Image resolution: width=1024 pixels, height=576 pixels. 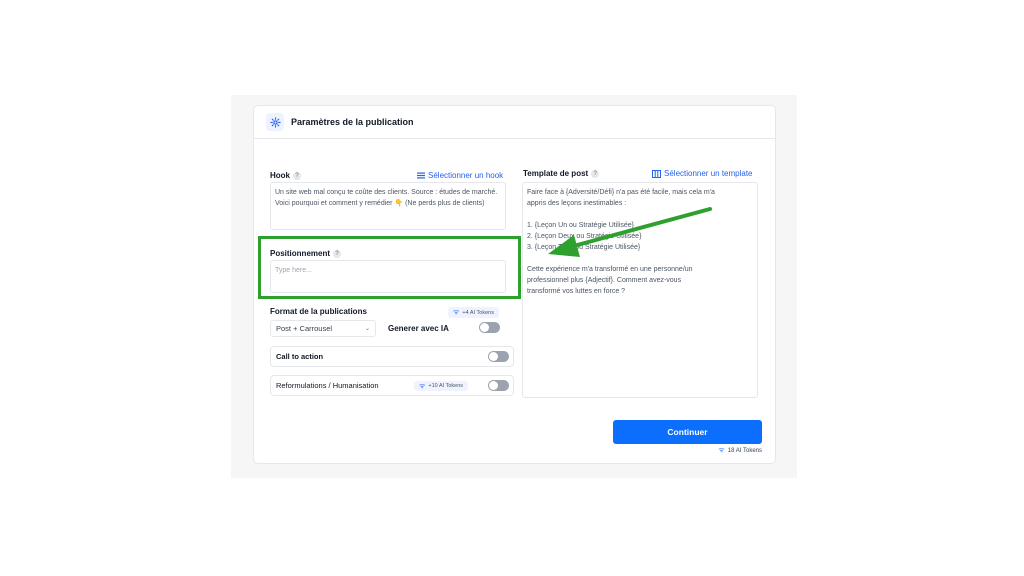 What do you see at coordinates (556, 173) in the screenshot?
I see `template-label-text: Template de post` at bounding box center [556, 173].